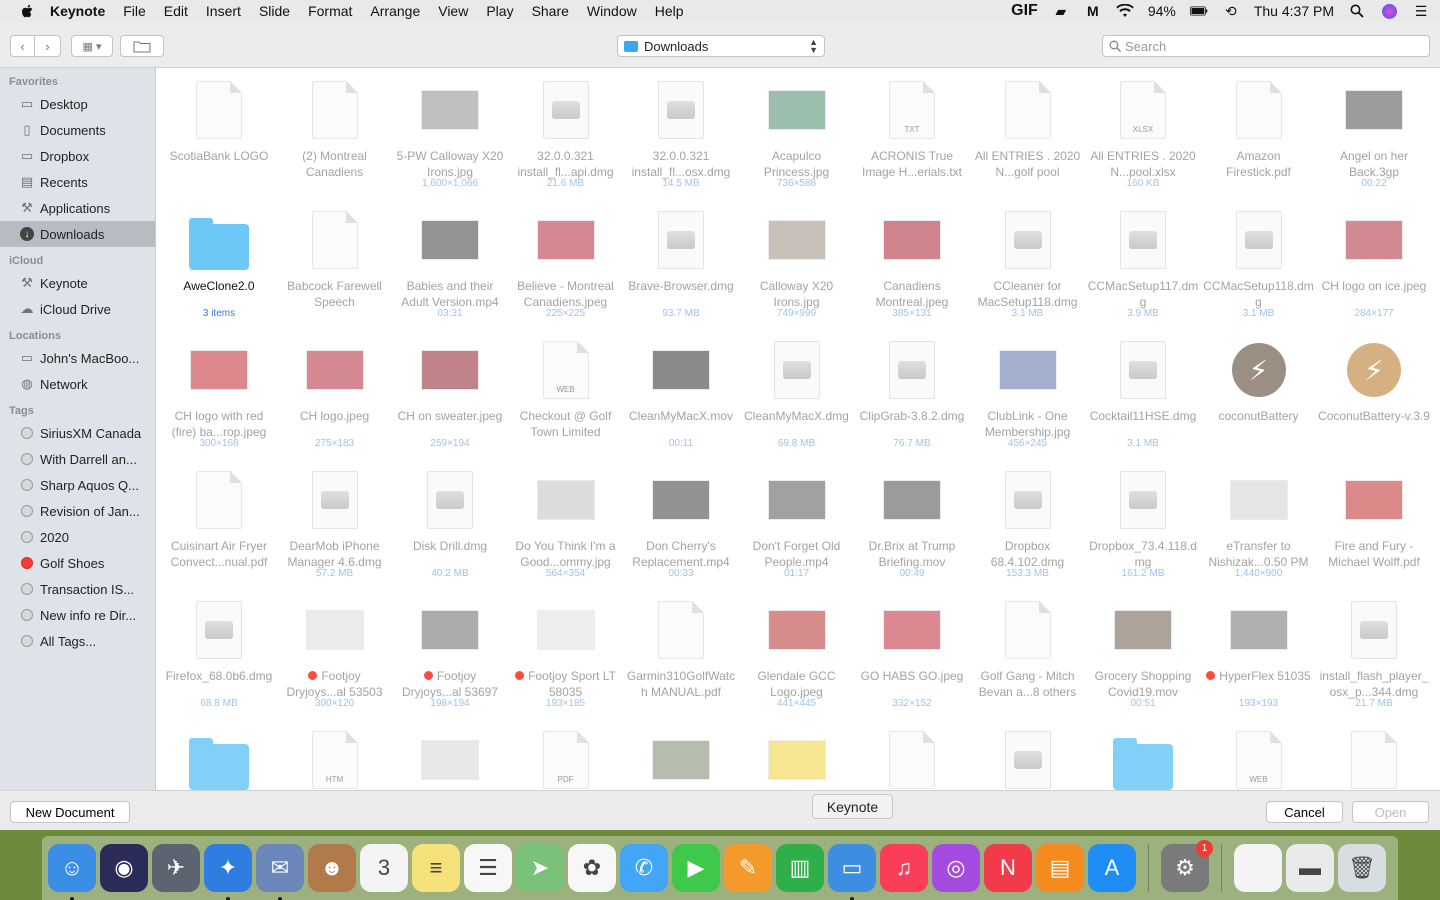 This screenshot has height=900, width=1440. Describe the element at coordinates (77, 309) in the screenshot. I see `sidebar-item-icloud-drive: ☁ iCloud Drive` at that location.